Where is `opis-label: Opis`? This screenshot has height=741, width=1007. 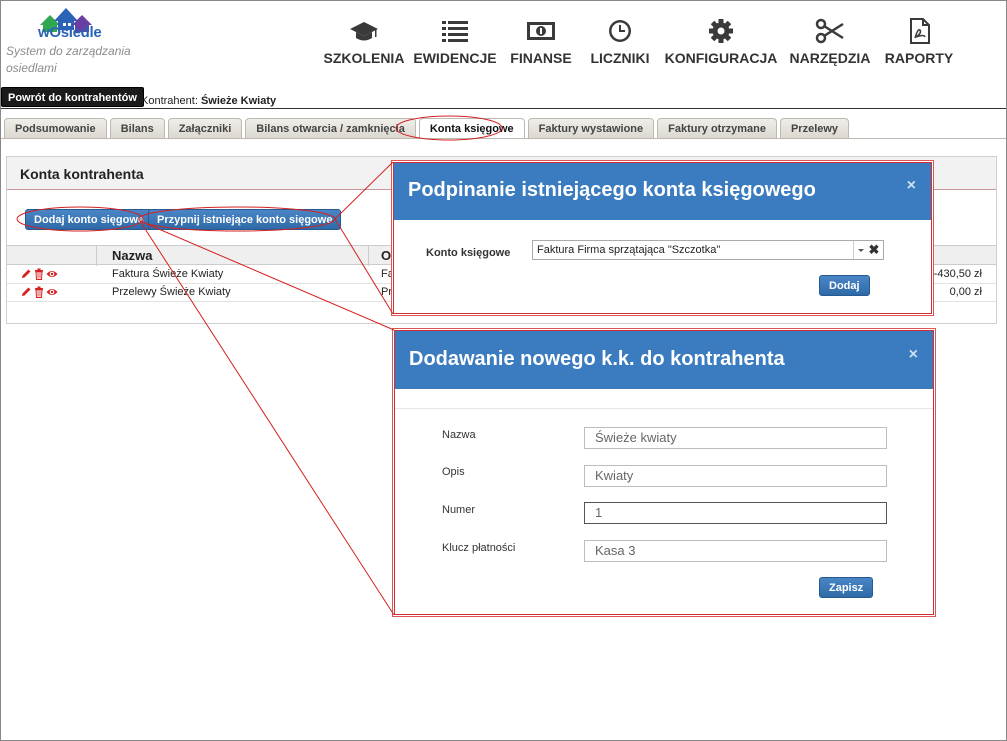
opis-label: Opis is located at coordinates (453, 472).